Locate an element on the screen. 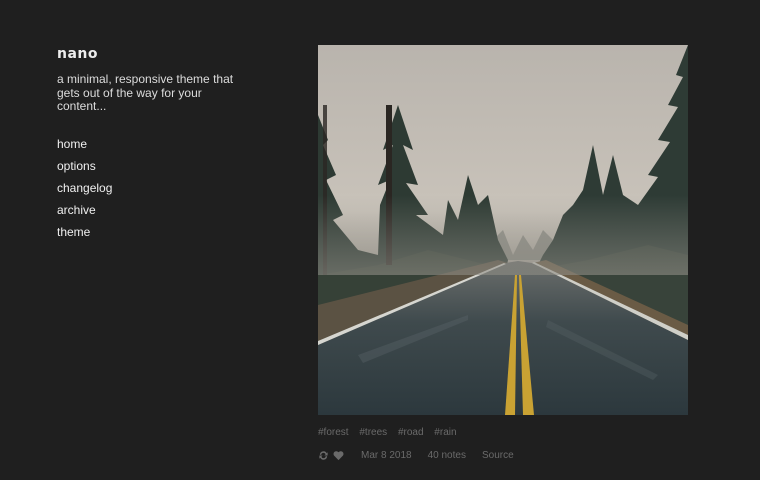 This screenshot has width=760, height=480. blog-title: nano is located at coordinates (152, 54).